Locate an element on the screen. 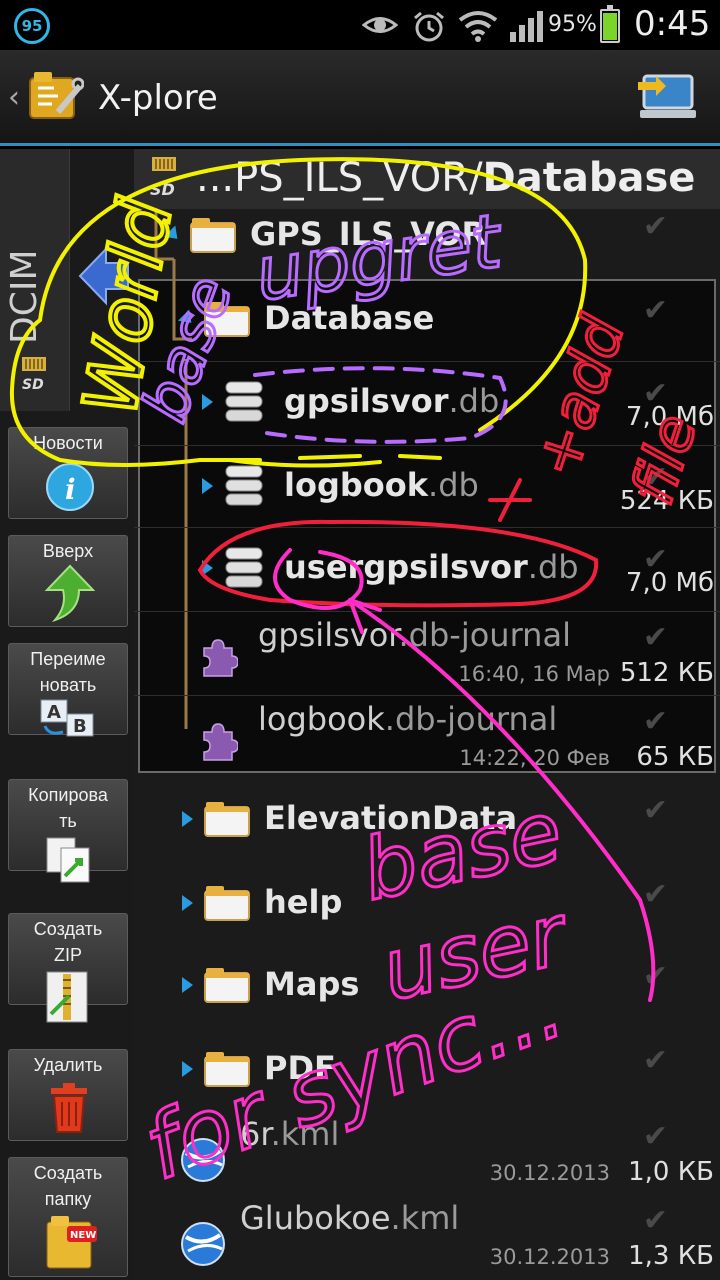 Image resolution: width=720 pixels, height=1280 pixels. create-zip-label: Создать ZIP is located at coordinates (68, 942).